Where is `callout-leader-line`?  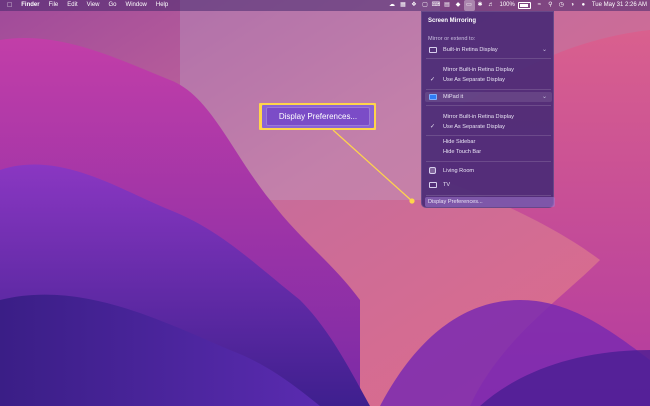 callout-leader-line is located at coordinates (373, 166).